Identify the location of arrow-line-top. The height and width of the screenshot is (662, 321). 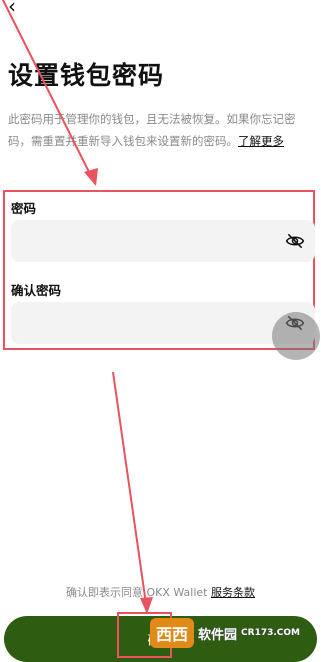
(47, 89).